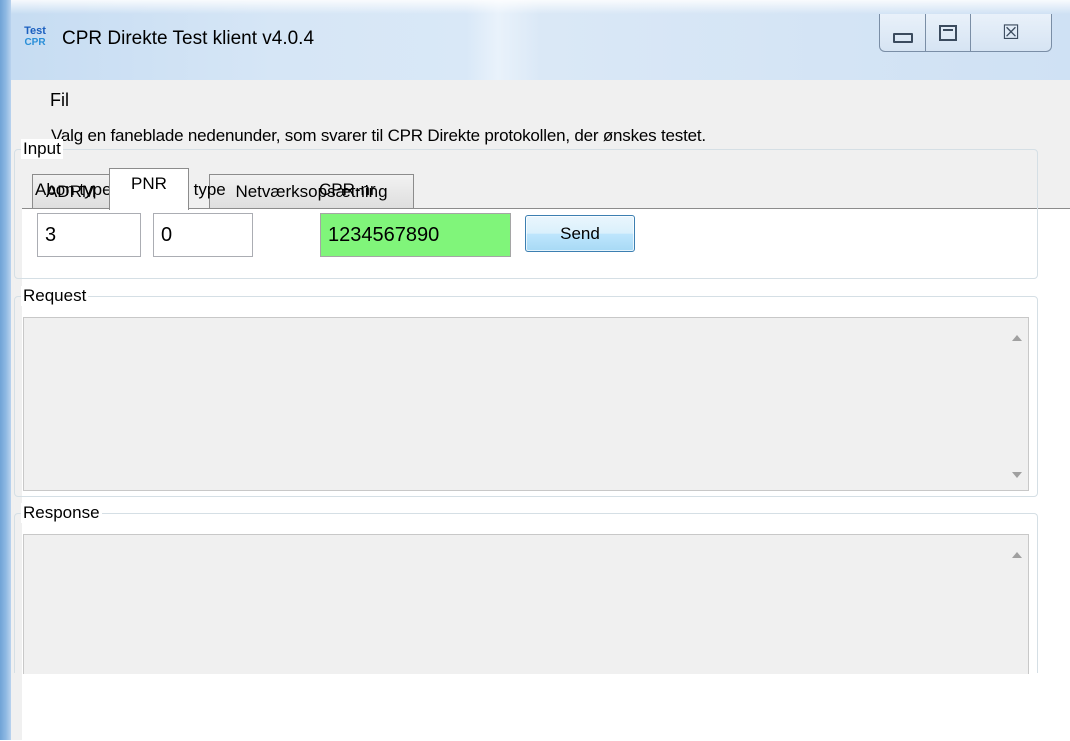 This screenshot has height=741, width=1070. Describe the element at coordinates (42, 149) in the screenshot. I see `input-group-legend: Input` at that location.